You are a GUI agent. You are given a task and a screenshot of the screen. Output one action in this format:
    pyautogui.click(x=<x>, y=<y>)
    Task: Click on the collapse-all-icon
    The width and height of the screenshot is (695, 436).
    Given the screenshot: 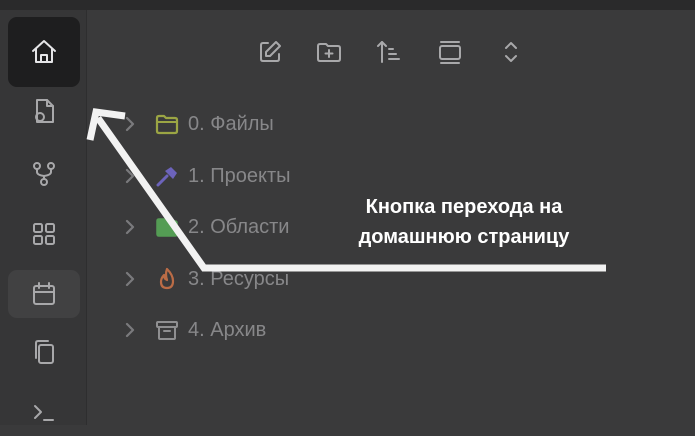 What is the action you would take?
    pyautogui.click(x=450, y=52)
    